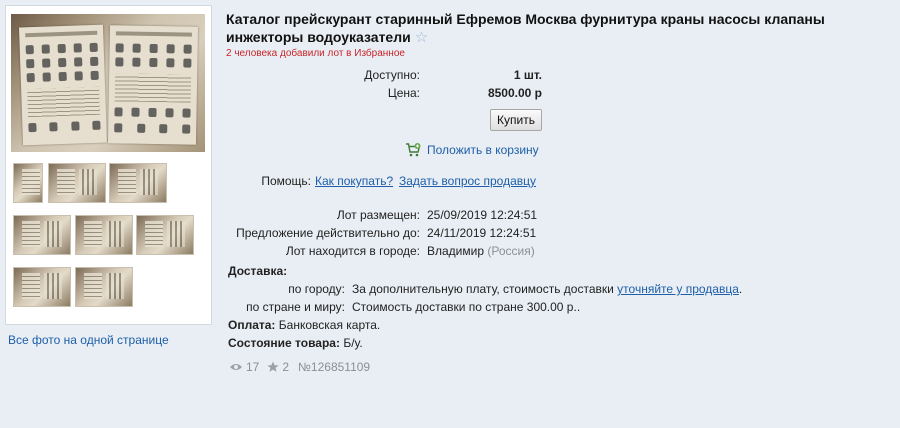  I want to click on buy-button: Купить, so click(516, 120).